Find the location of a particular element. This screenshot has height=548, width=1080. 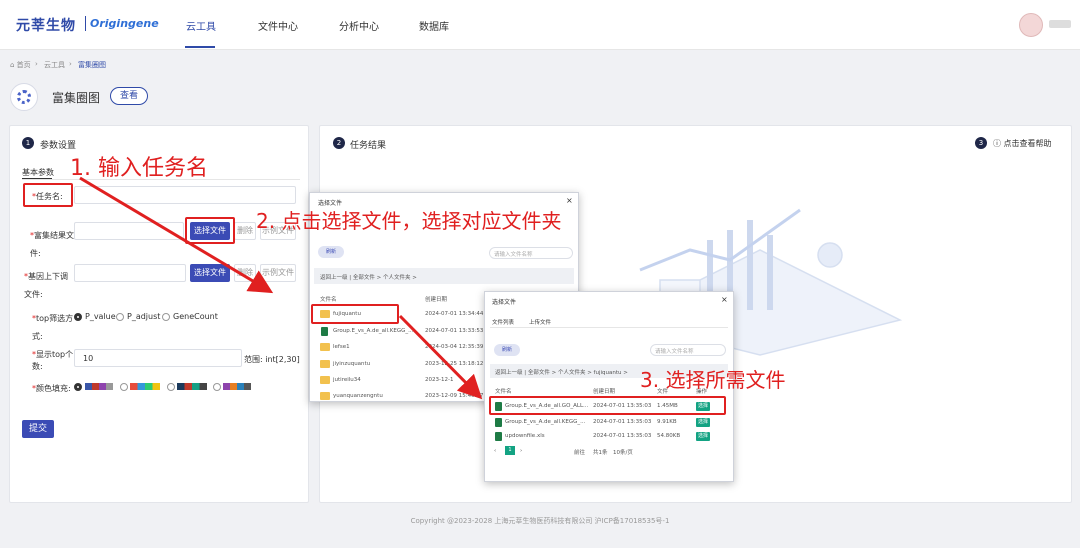

annotation-step3: 3. 选择所需文件 is located at coordinates (713, 380).